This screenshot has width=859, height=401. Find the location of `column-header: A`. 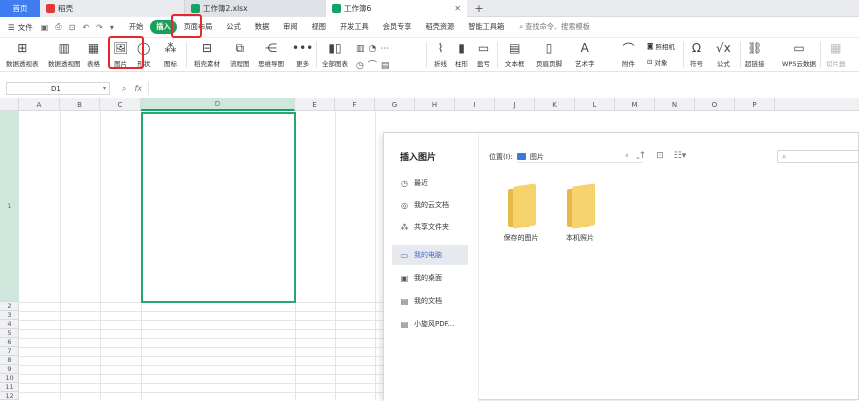

column-header: A is located at coordinates (39, 104).